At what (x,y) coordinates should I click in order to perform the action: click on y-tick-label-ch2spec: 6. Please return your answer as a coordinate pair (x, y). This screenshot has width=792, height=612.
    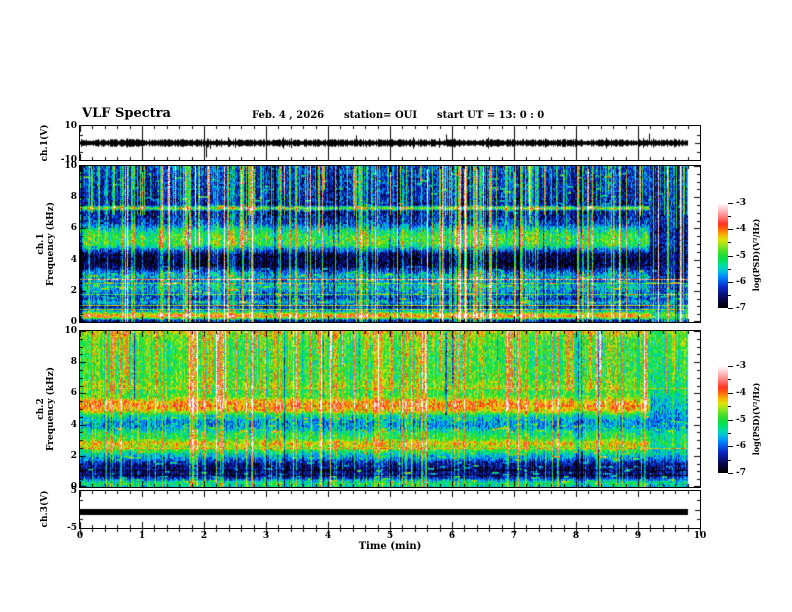
    Looking at the image, I should click on (73, 393).